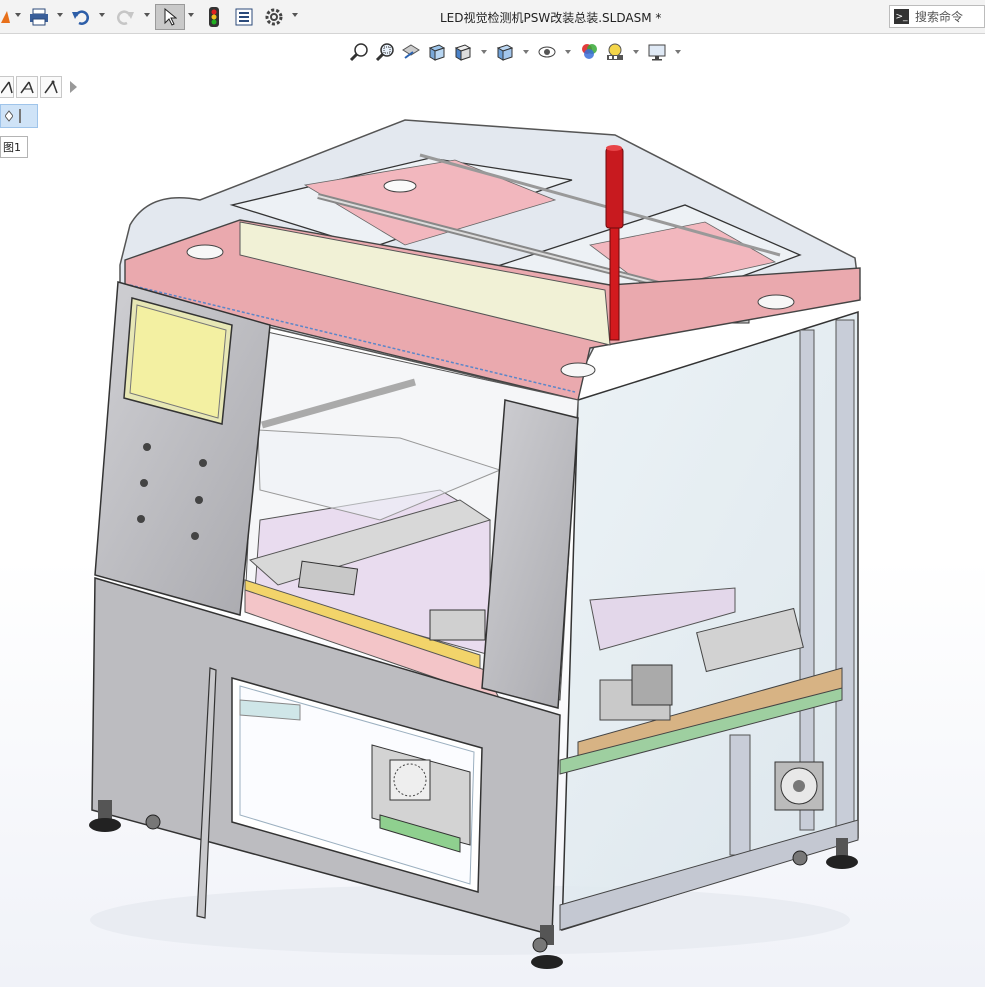 The height and width of the screenshot is (987, 985). Describe the element at coordinates (182, 448) in the screenshot. I see `front-left-panel` at that location.